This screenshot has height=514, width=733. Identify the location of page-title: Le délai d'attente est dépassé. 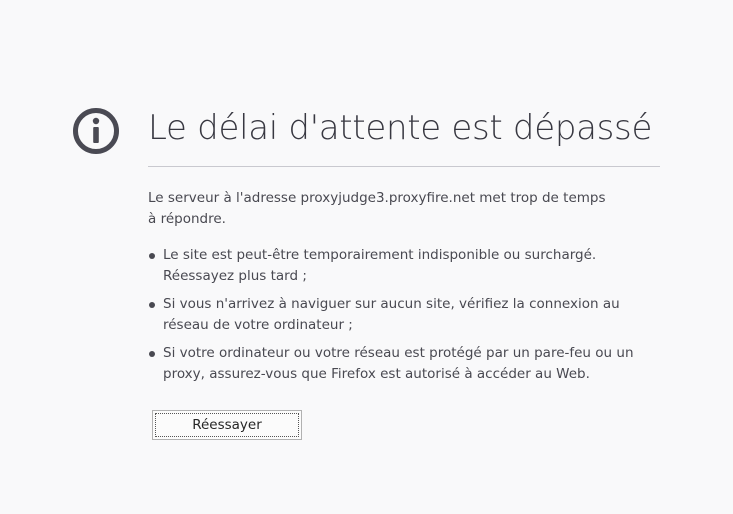
(400, 128).